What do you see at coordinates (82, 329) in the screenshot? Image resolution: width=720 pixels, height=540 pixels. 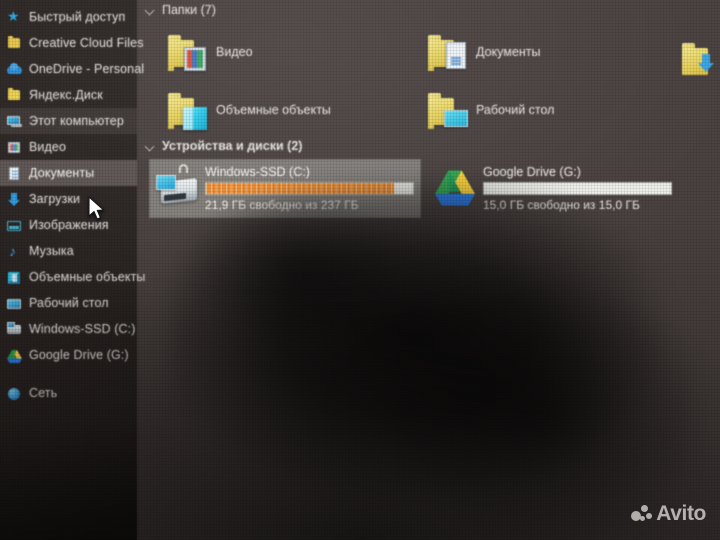 I see `sidebar-item-label: Windows-SSD (C:)` at bounding box center [82, 329].